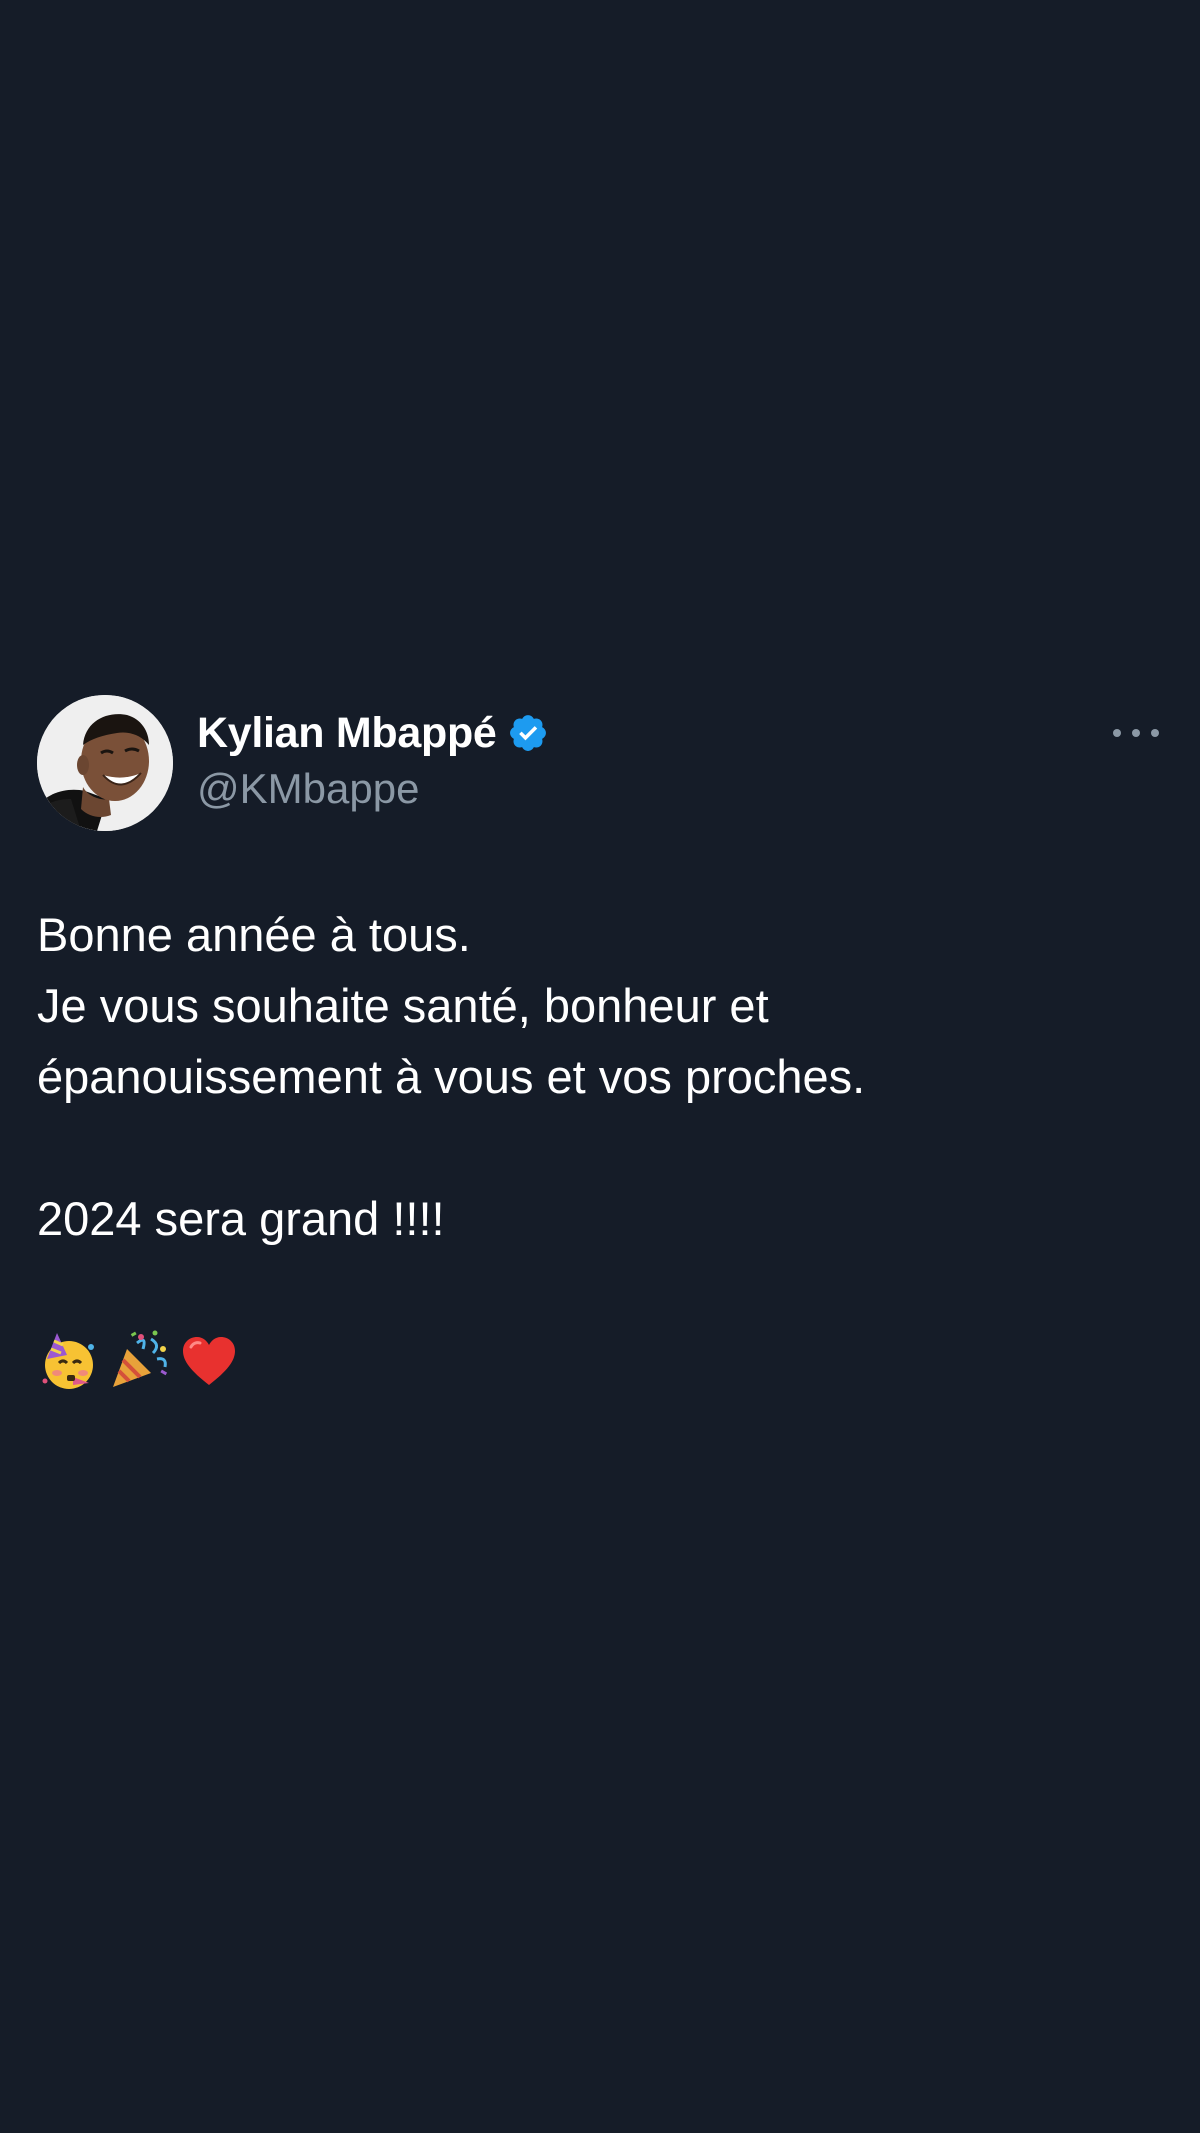 The image size is (1200, 2133). I want to click on party-popper-emoji, so click(140, 1358).